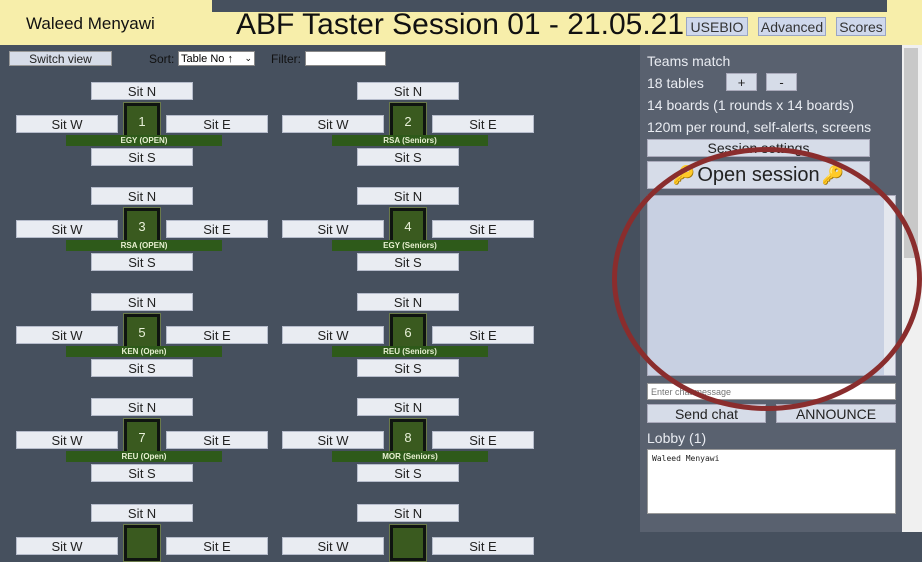 Image resolution: width=922 pixels, height=562 pixels. What do you see at coordinates (286, 59) in the screenshot?
I see `filter-label: Filter:` at bounding box center [286, 59].